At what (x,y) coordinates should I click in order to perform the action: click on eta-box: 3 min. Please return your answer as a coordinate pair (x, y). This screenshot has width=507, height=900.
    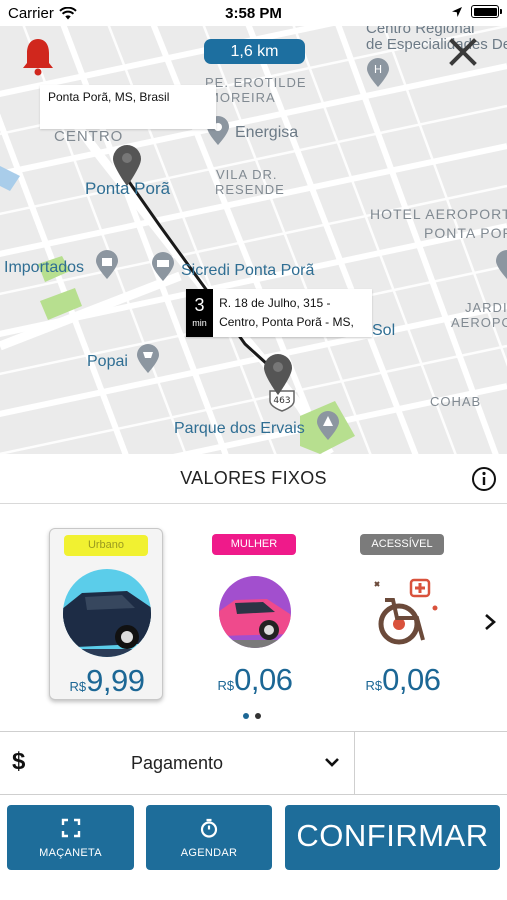
    Looking at the image, I should click on (200, 313).